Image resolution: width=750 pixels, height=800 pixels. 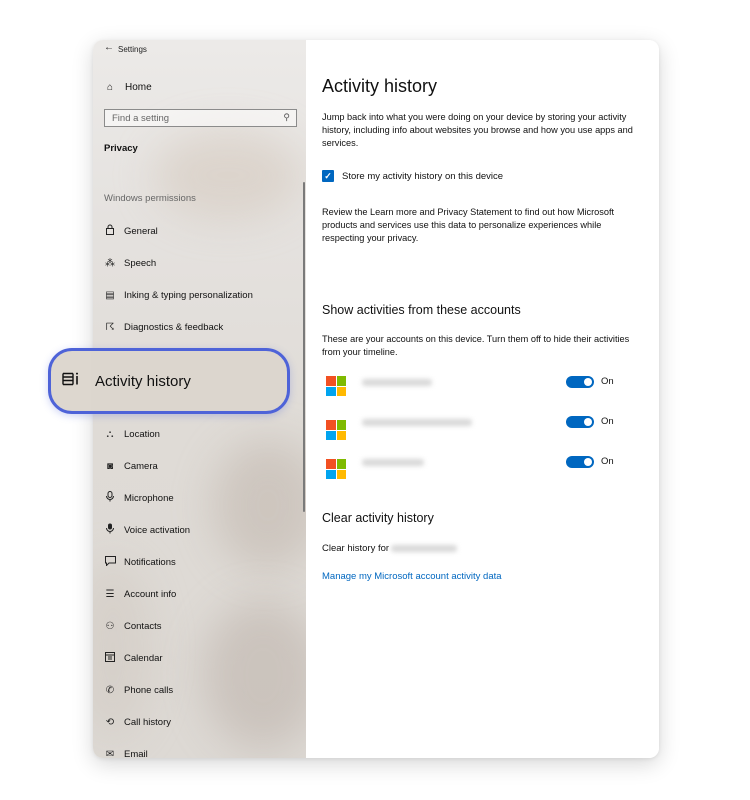 What do you see at coordinates (143, 658) in the screenshot?
I see `sidebar-item-label: Calendar` at bounding box center [143, 658].